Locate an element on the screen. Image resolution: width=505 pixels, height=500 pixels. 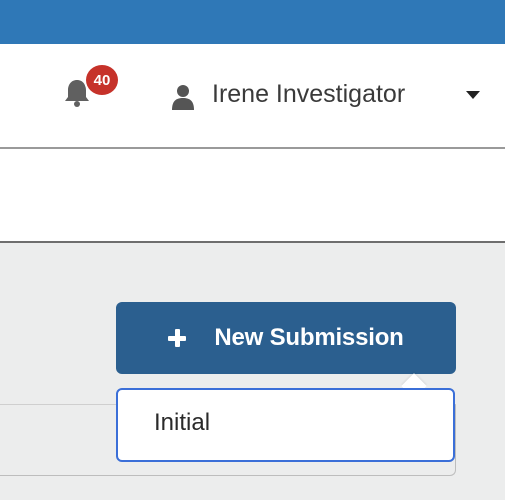
new-submission-button: New Submission is located at coordinates (286, 338).